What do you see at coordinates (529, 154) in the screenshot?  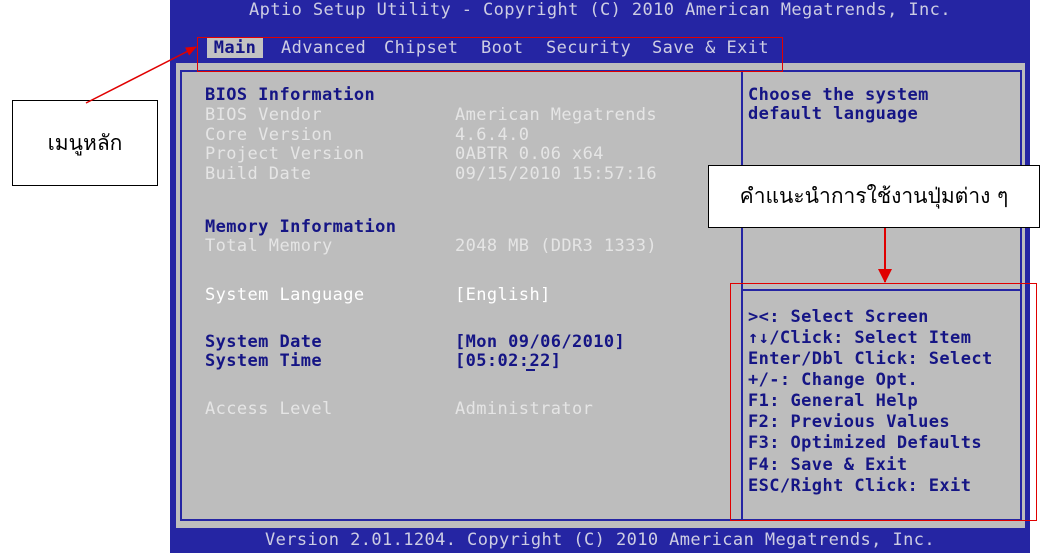 I see `info-value: 0ABTR 0.06 x64` at bounding box center [529, 154].